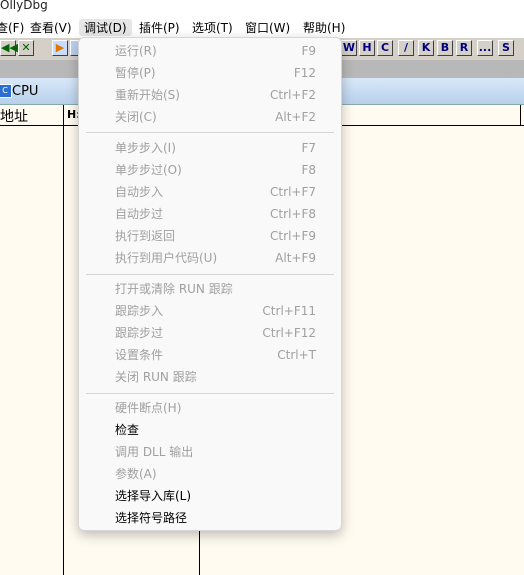  Describe the element at coordinates (105, 27) in the screenshot. I see `menu-debug: 调试(D)` at that location.